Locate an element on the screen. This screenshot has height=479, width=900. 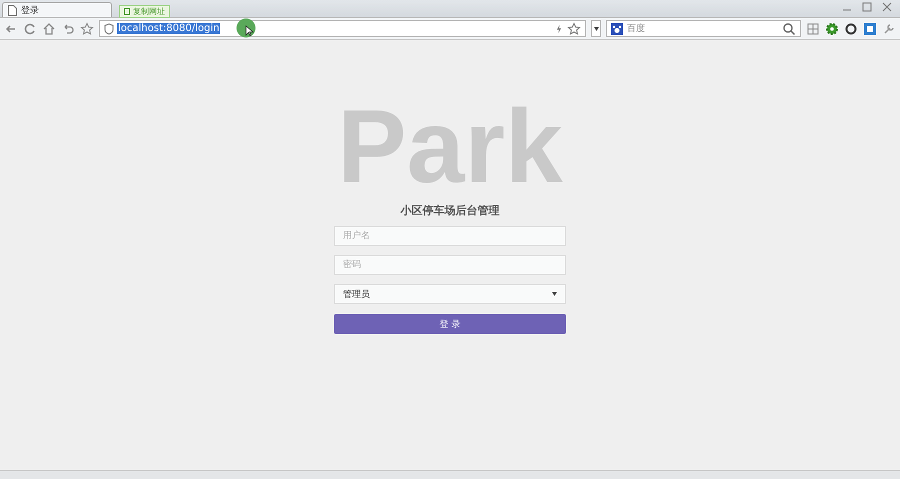
wrench-icon is located at coordinates (889, 29).